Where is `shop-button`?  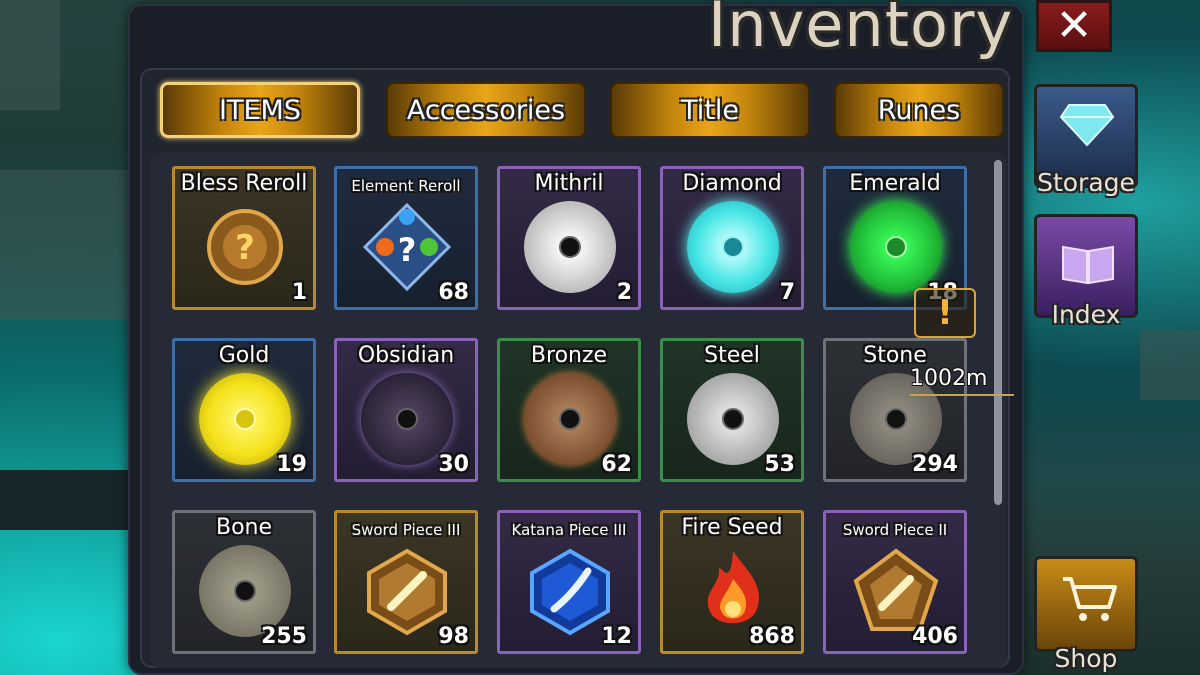
shop-button is located at coordinates (1086, 604).